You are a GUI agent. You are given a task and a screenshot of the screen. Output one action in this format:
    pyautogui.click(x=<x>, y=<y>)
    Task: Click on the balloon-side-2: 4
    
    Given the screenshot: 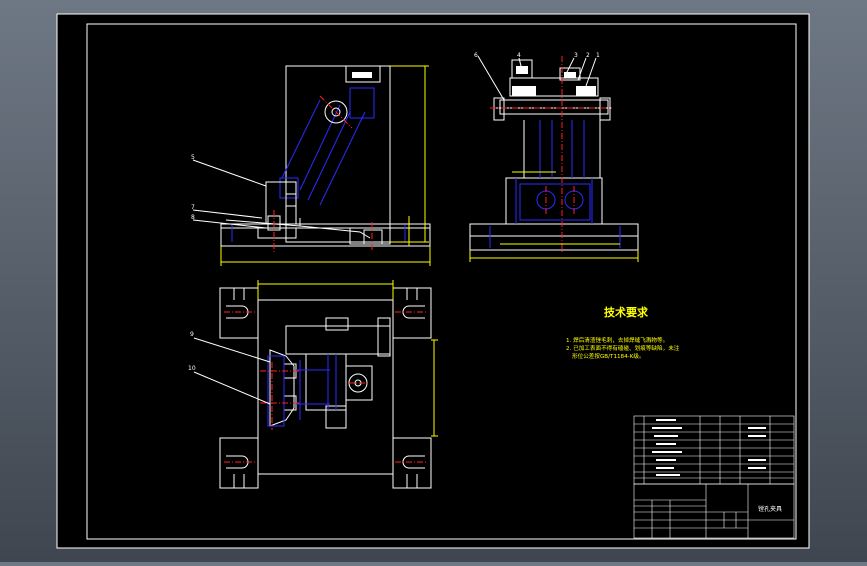 What is the action you would take?
    pyautogui.click(x=519, y=55)
    